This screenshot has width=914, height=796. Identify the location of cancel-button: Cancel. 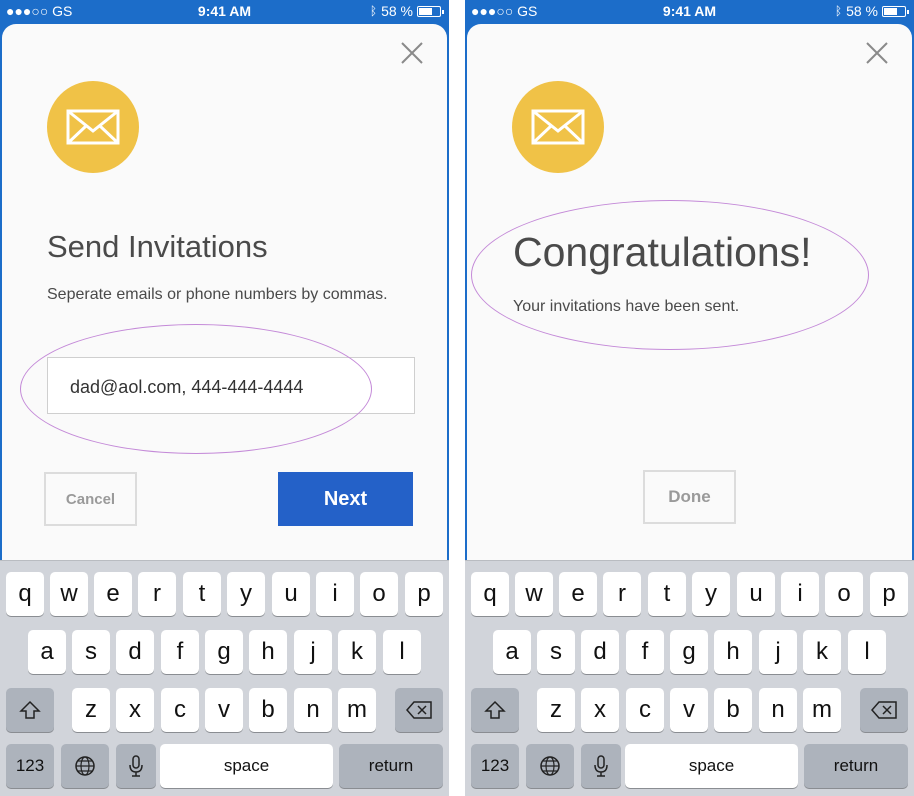
(90, 499).